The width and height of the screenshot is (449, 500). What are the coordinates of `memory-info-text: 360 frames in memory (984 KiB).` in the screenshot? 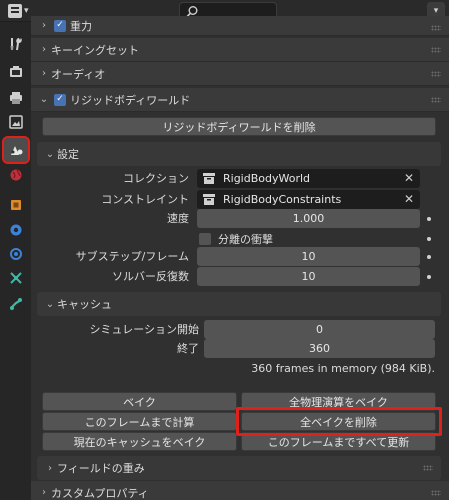 It's located at (343, 368).